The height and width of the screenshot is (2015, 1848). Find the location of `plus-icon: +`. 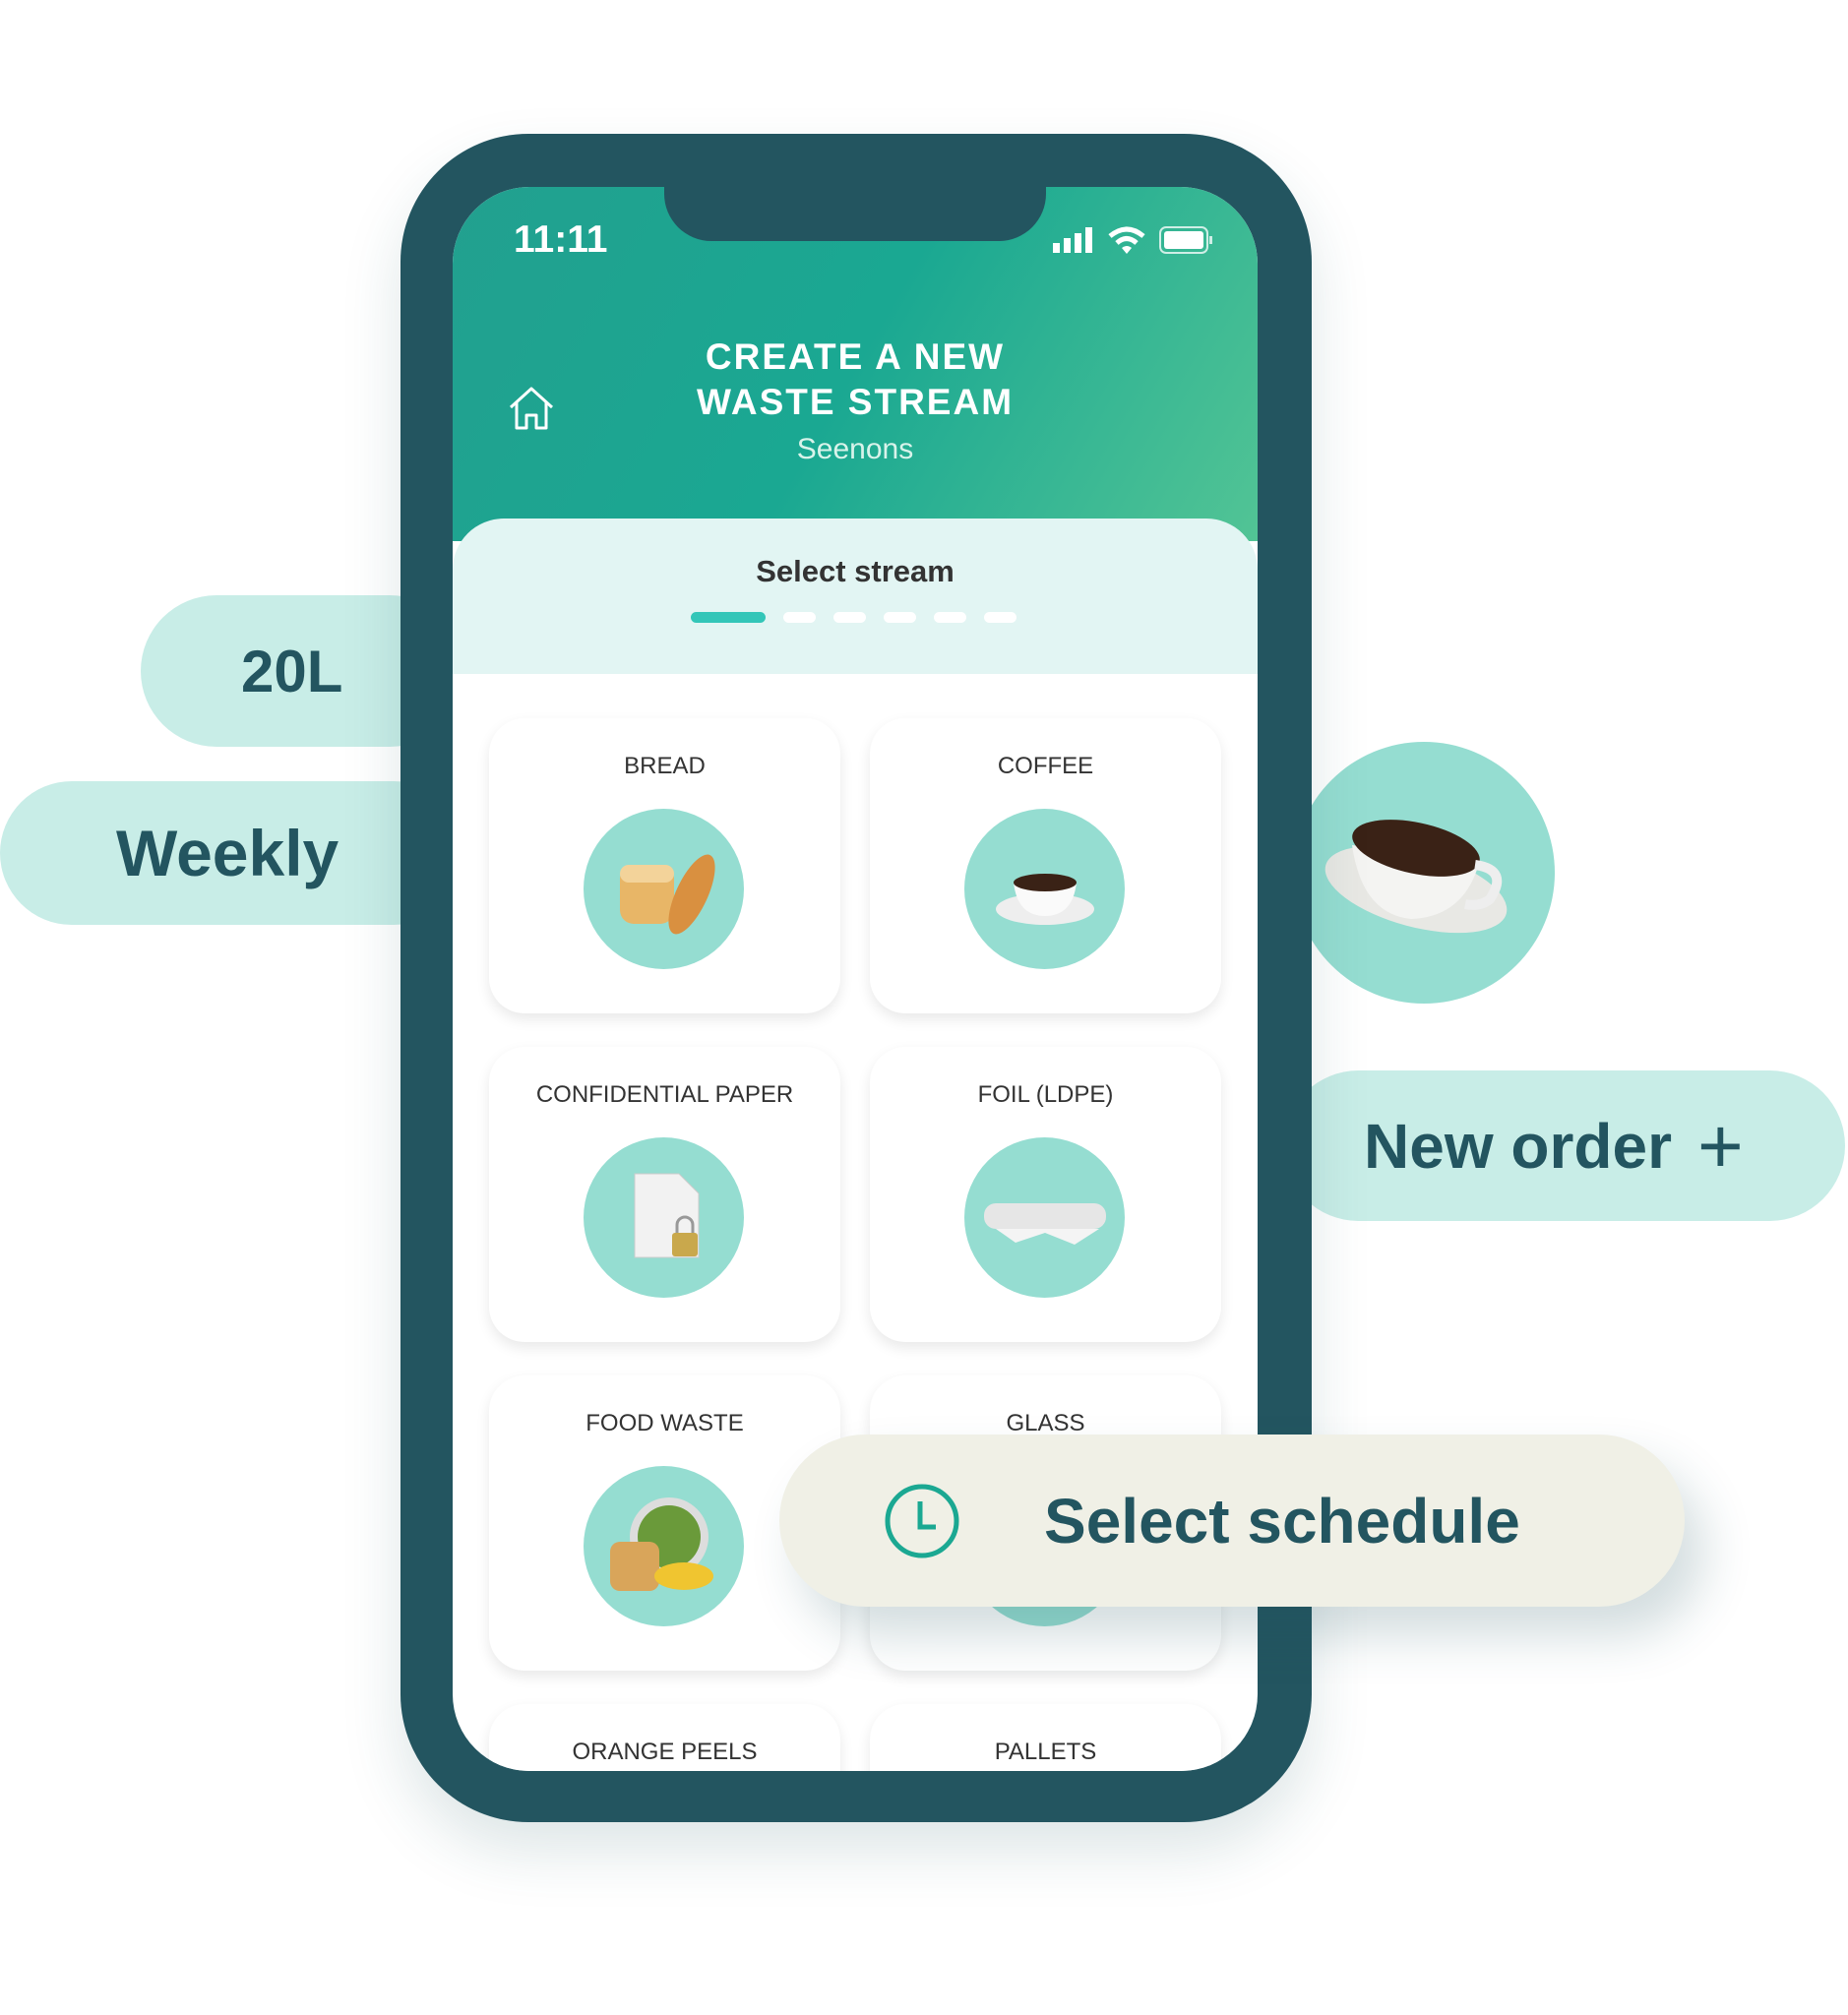

plus-icon: + is located at coordinates (1720, 1145).